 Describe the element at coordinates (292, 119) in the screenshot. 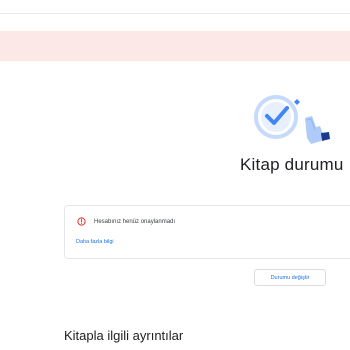

I see `check-hand-illustration-icon` at that location.